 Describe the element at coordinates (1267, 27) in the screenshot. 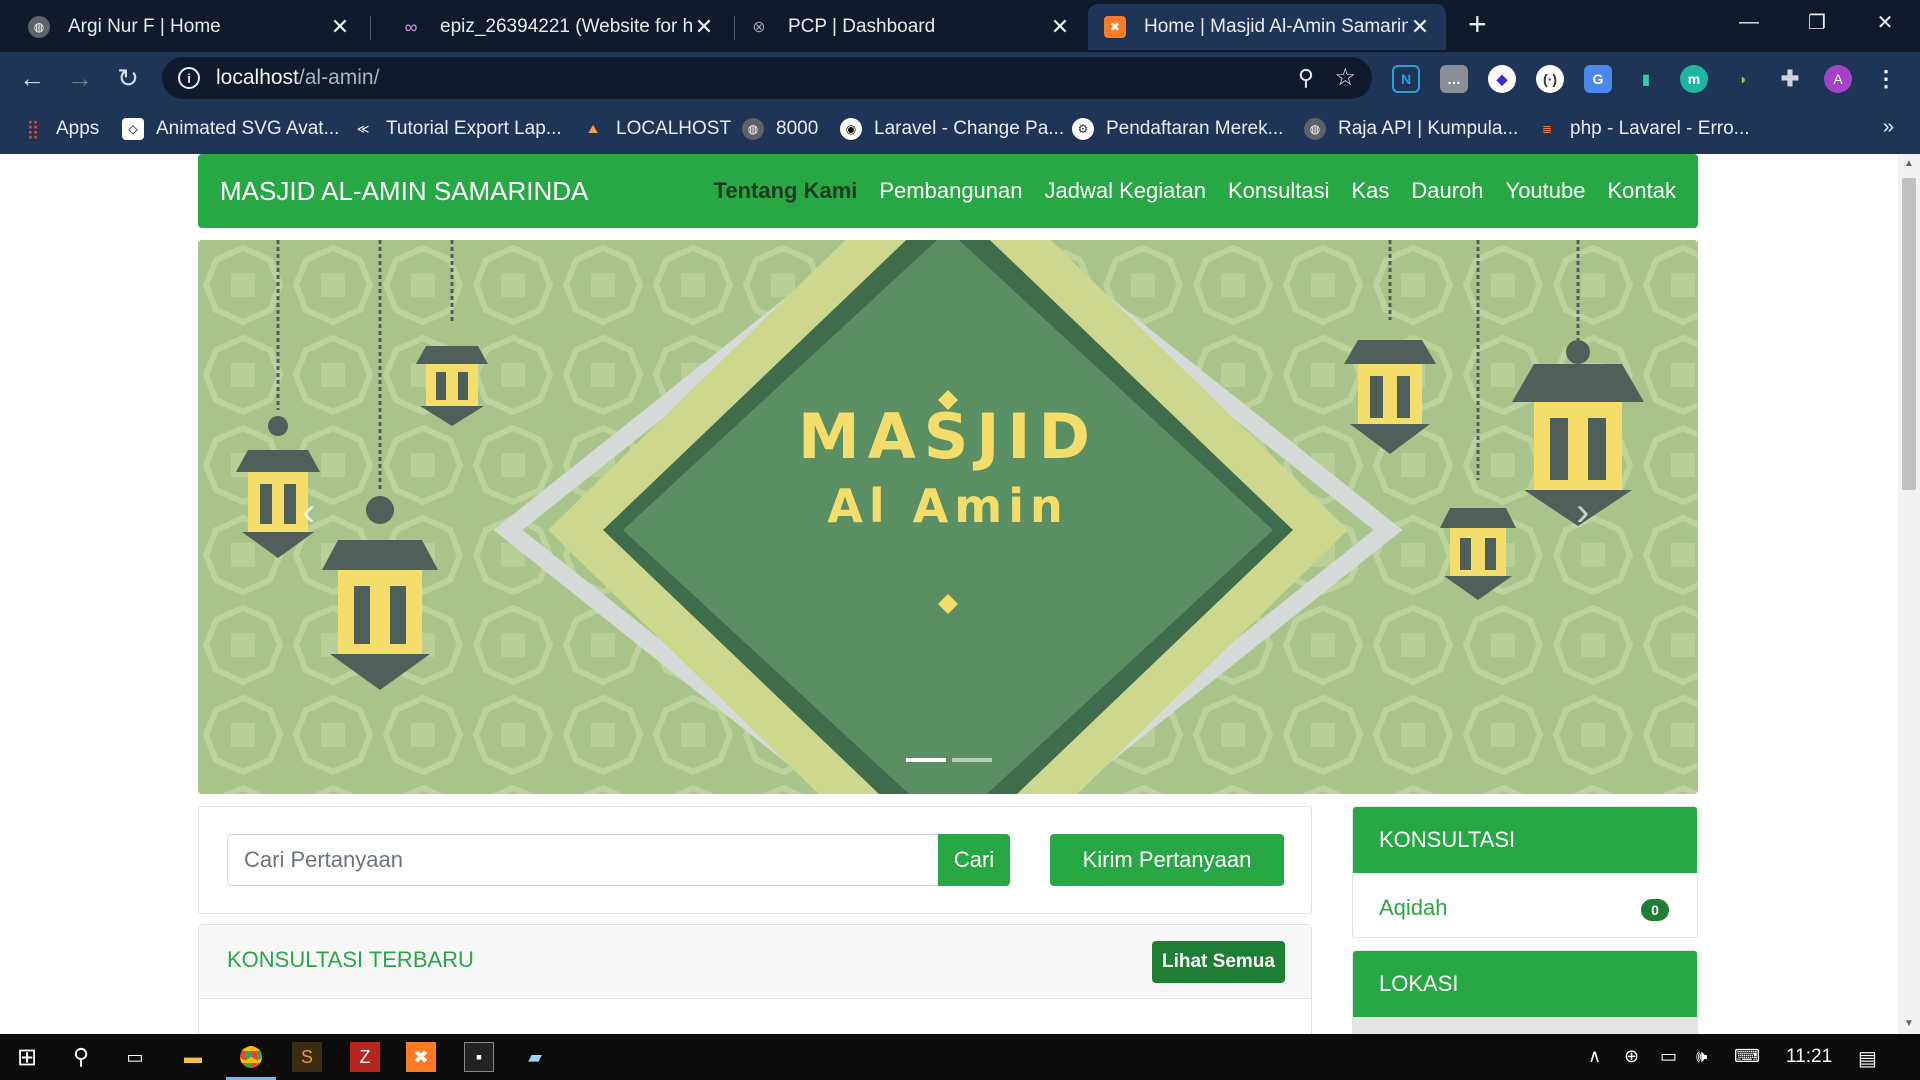

I see `tab-masjid: ✖ Home | Masjid Al-Amin Samarinda ✕` at that location.